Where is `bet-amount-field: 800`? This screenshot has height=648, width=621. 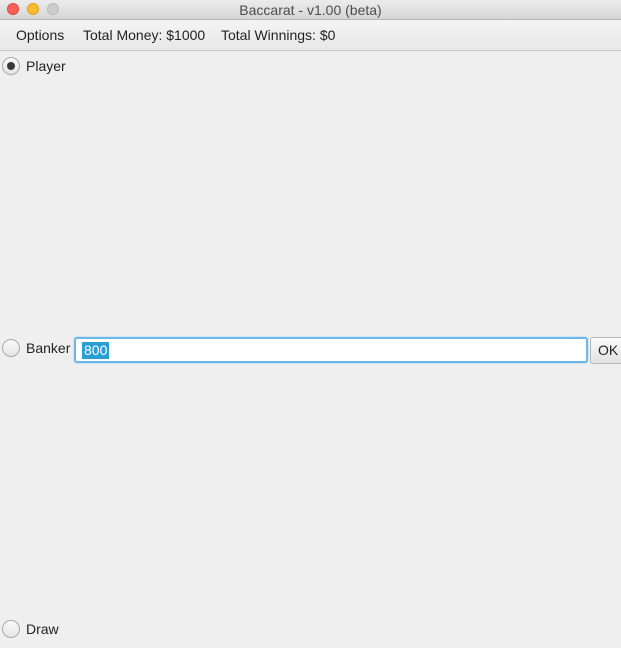
bet-amount-field: 800 is located at coordinates (331, 350).